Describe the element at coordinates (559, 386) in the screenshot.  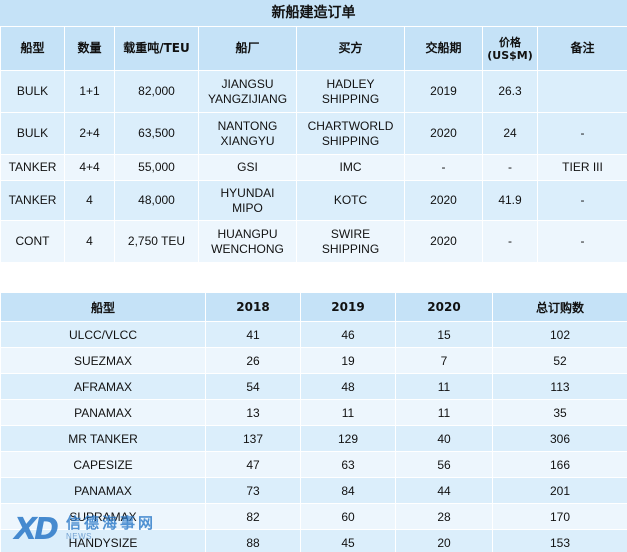
I see `summary-cell-total: 113` at that location.